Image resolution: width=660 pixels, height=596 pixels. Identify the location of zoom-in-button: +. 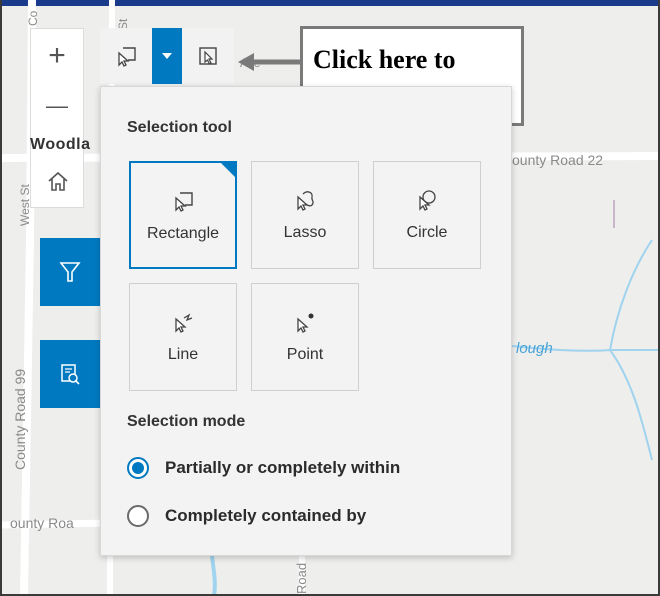
(57, 56).